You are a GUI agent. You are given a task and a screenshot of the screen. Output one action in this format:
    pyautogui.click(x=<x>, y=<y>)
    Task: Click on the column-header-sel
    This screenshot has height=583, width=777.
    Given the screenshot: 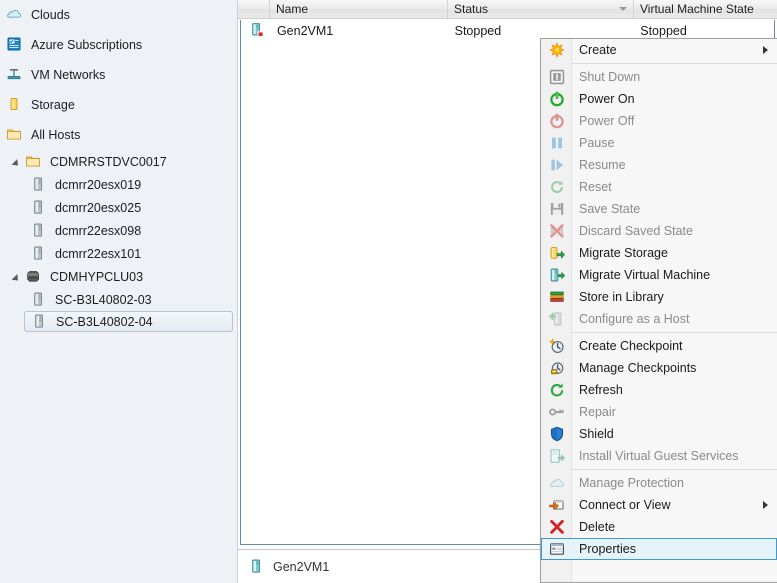 What is the action you would take?
    pyautogui.click(x=254, y=9)
    